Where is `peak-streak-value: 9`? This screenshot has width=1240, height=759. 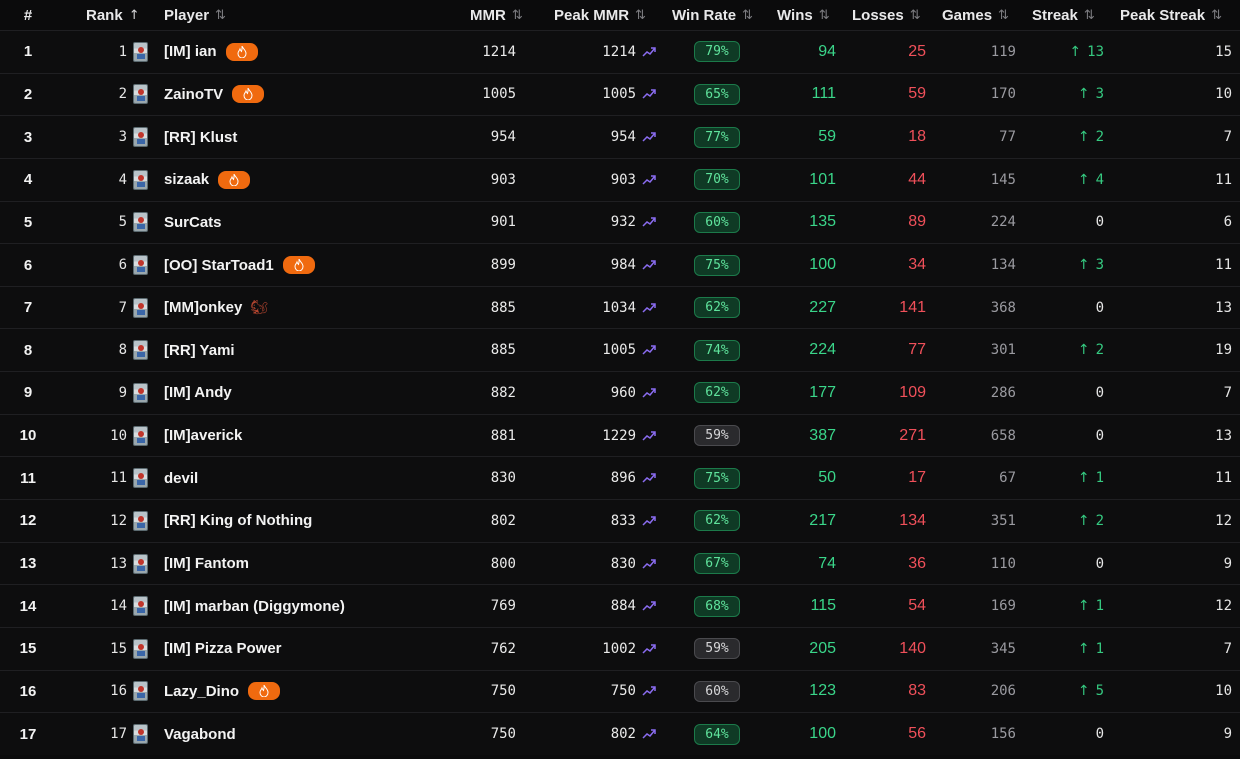 peak-streak-value: 9 is located at coordinates (1227, 734).